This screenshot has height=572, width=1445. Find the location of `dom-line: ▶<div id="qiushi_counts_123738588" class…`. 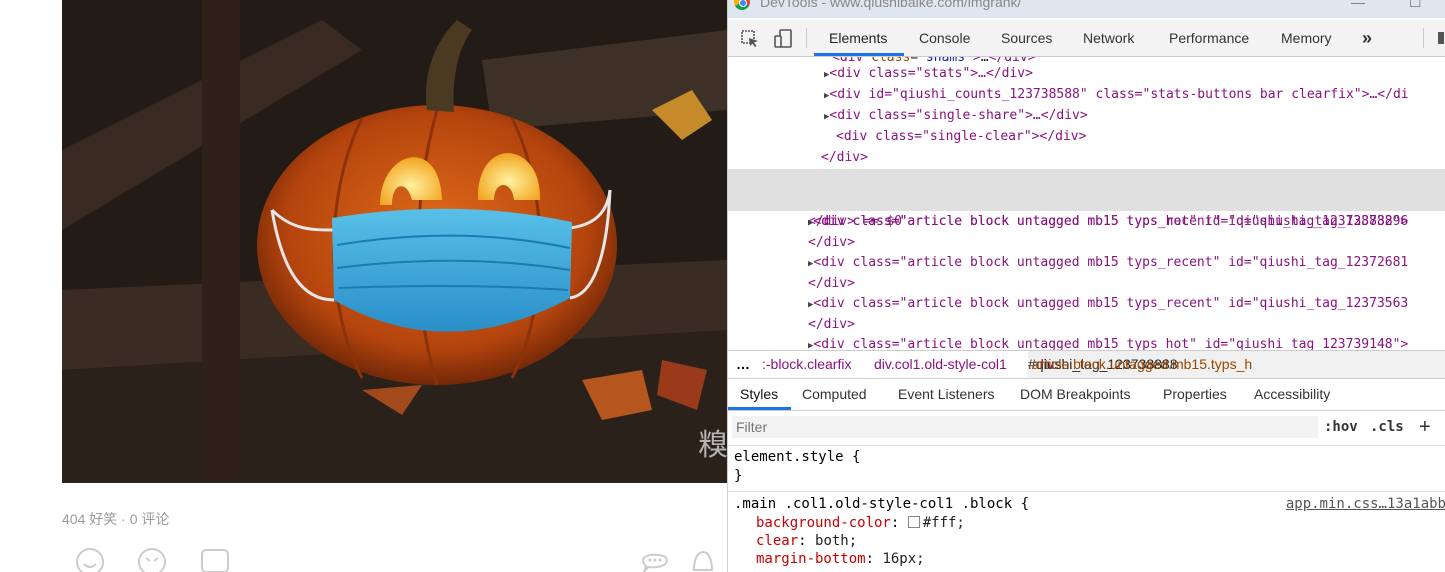

dom-line: ▶<div id="qiushi_counts_123738588" class… is located at coordinates (1116, 94).